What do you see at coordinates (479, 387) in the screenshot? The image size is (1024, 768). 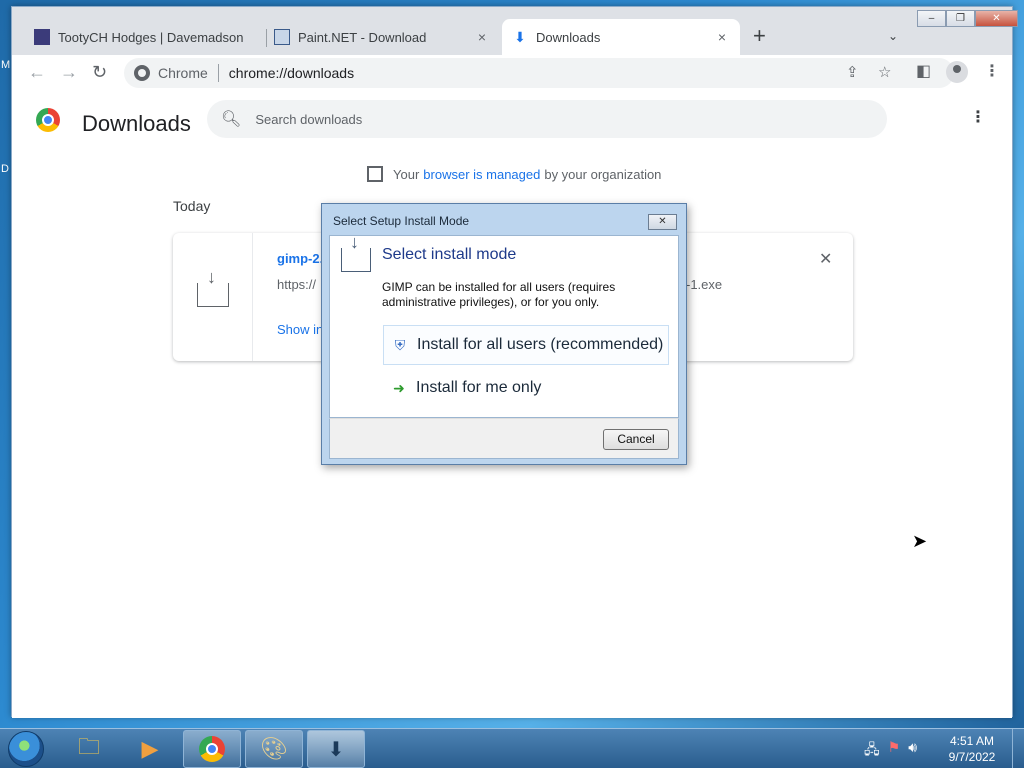 I see `option-label: Install for me only` at bounding box center [479, 387].